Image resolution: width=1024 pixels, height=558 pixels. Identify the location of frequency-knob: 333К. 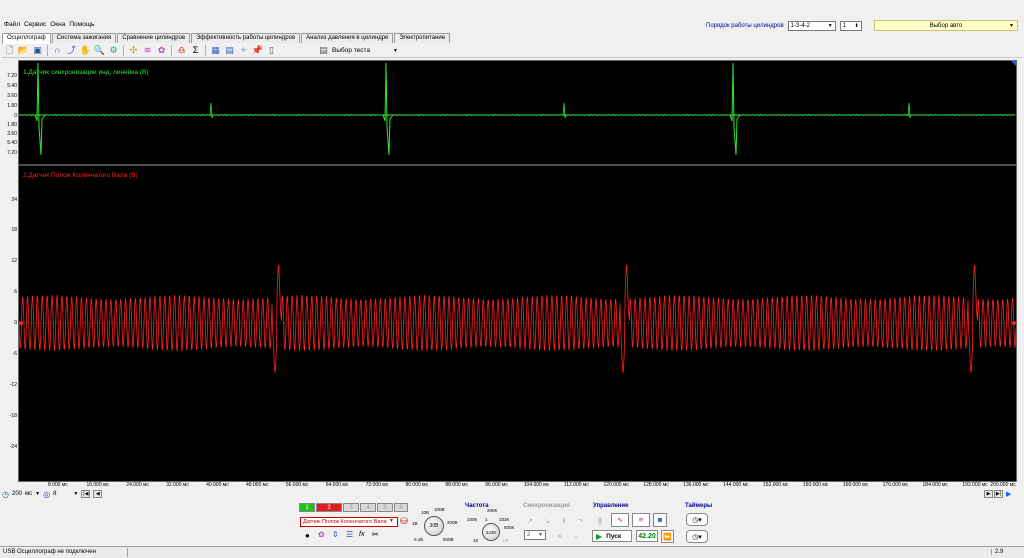
(491, 532).